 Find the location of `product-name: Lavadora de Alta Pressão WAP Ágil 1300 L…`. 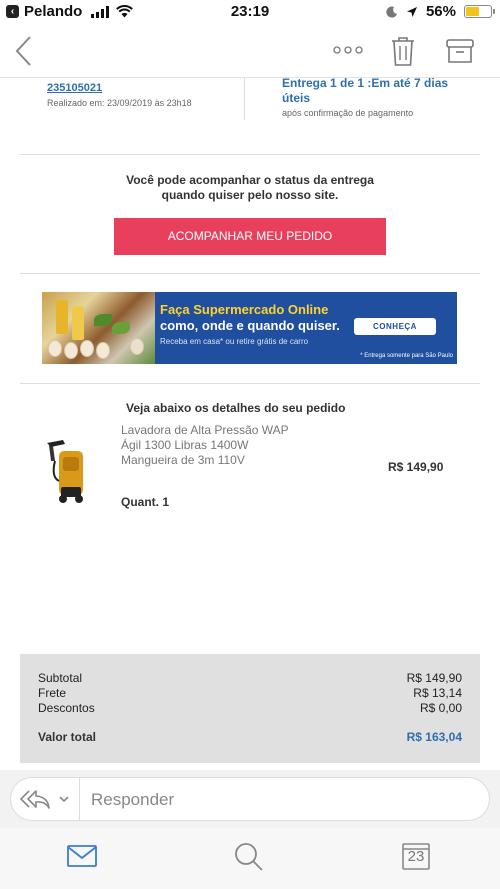

product-name: Lavadora de Alta Pressão WAP Ágil 1300 L… is located at coordinates (206, 445).